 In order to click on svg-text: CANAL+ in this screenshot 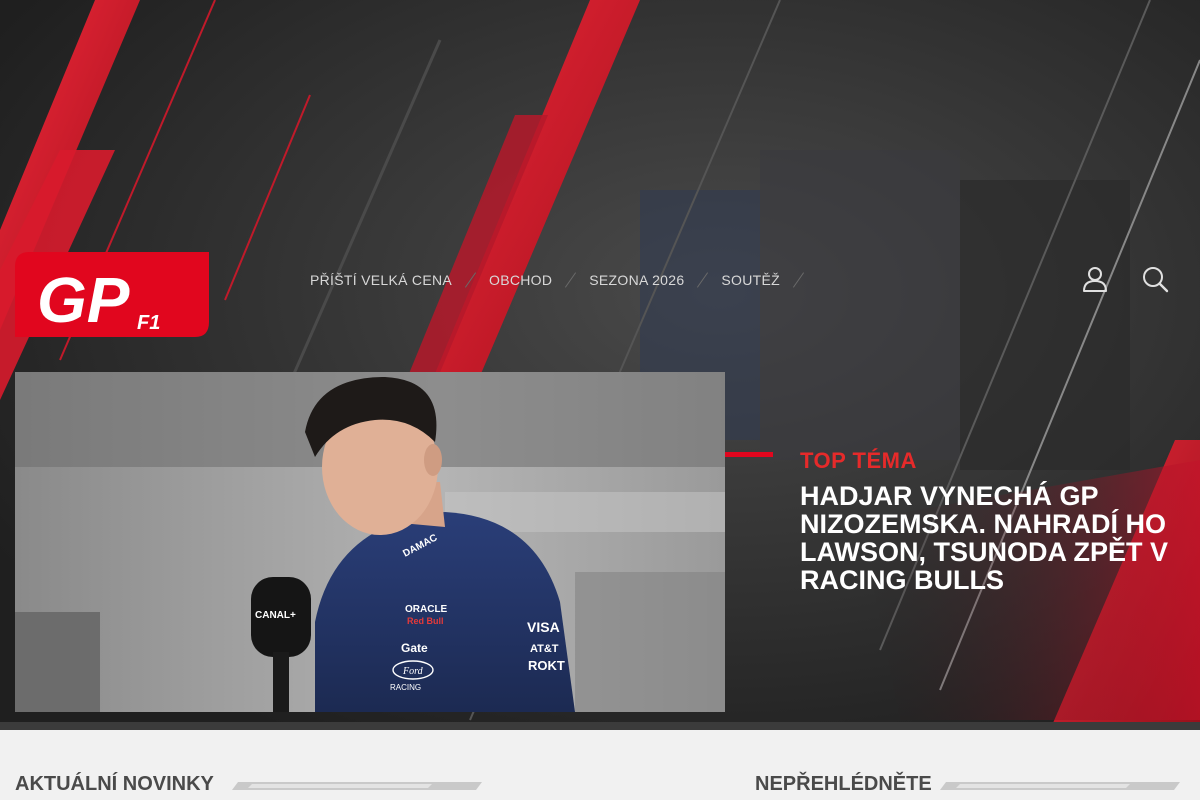, I will do `click(275, 615)`.